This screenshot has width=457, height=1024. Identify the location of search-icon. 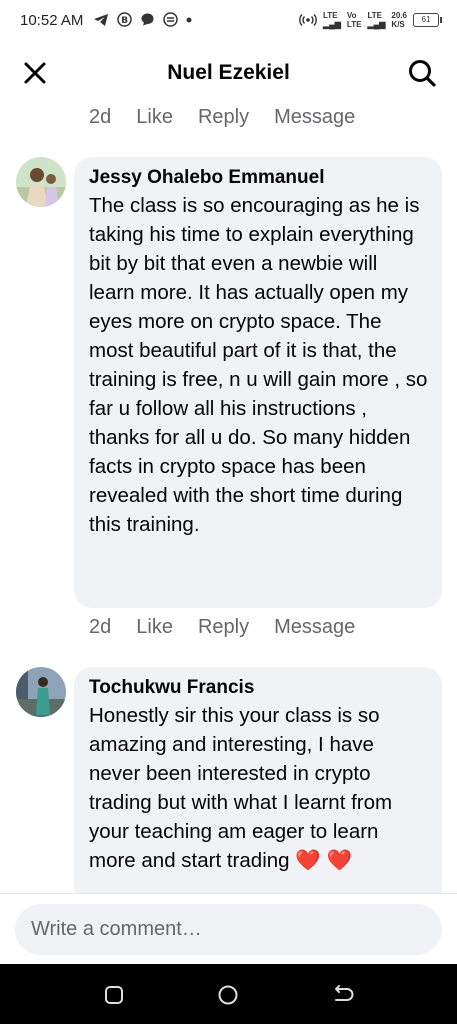
(422, 73).